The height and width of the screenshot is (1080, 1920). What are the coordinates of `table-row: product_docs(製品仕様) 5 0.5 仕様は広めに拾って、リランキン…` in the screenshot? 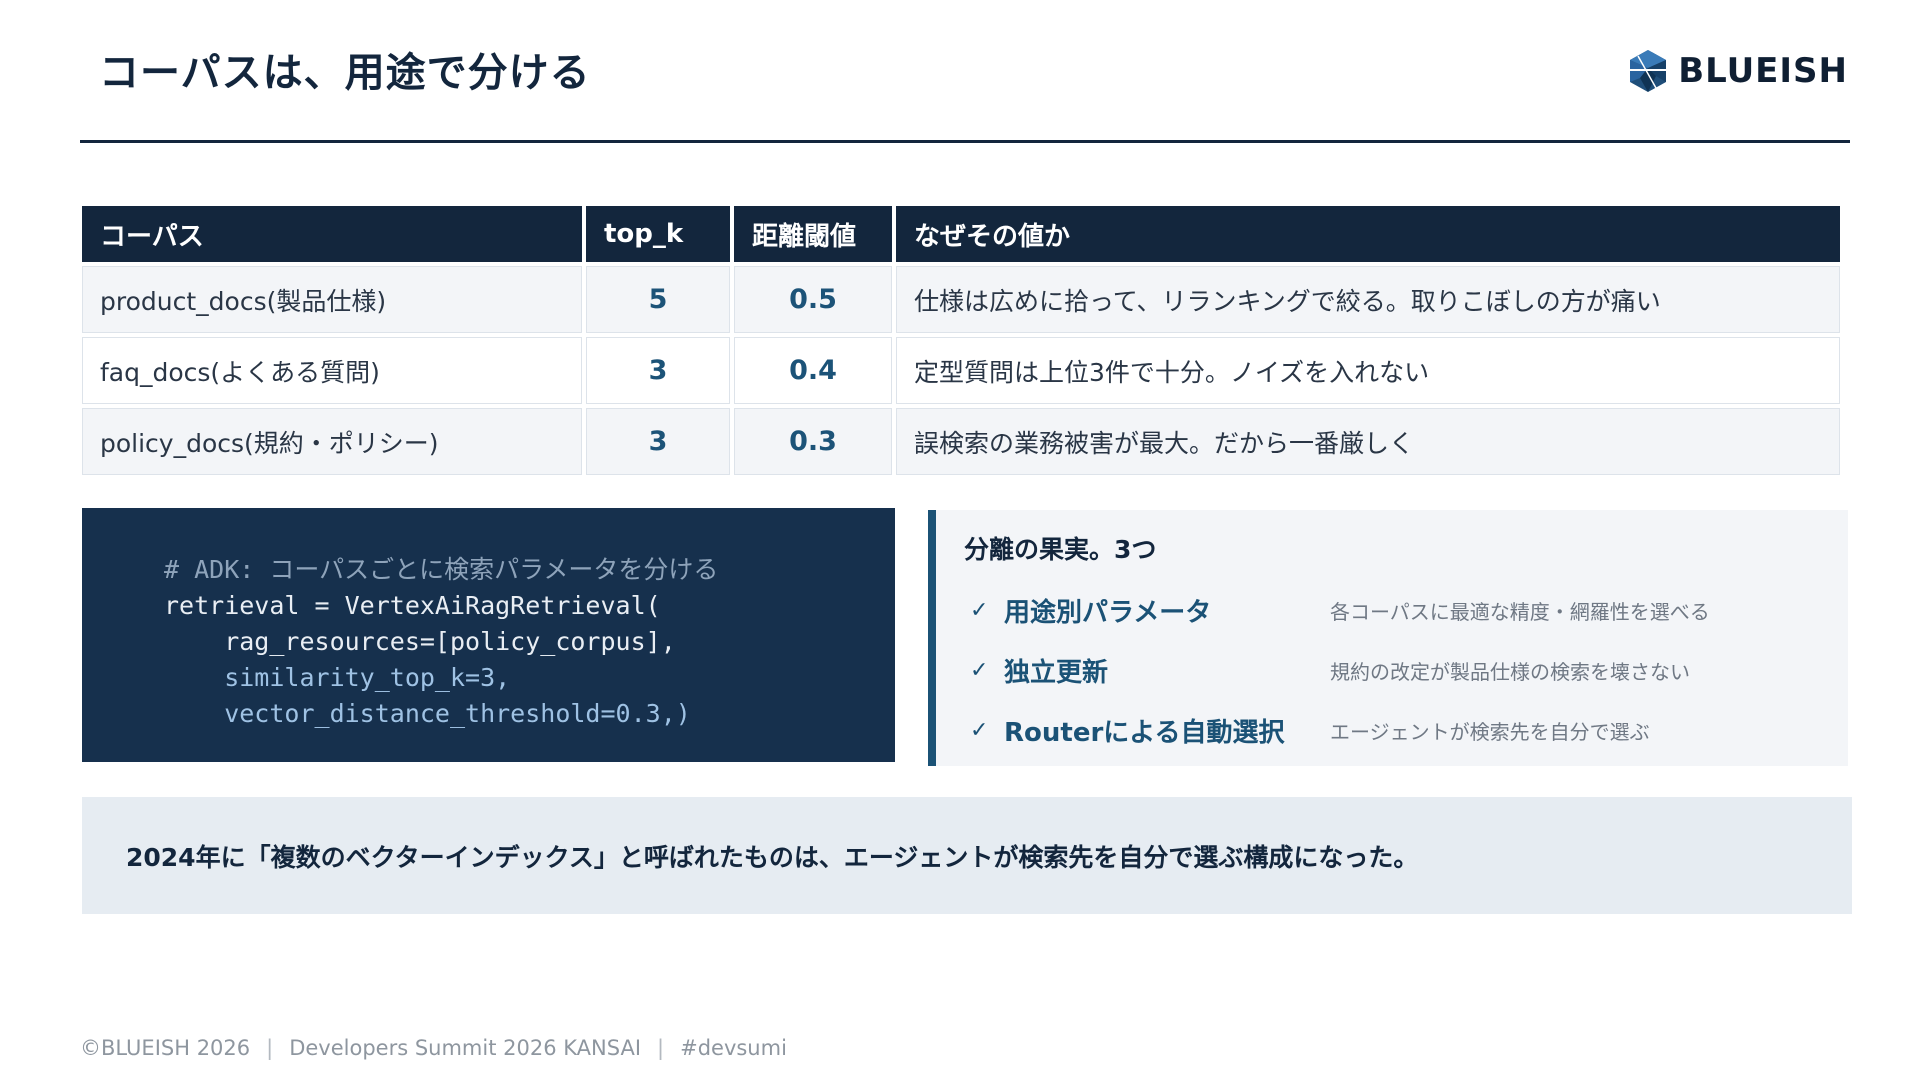 It's located at (961, 299).